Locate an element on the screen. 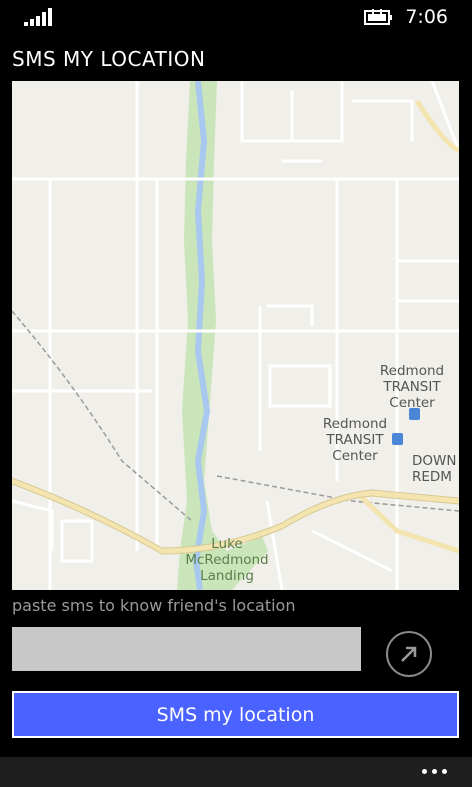  go-button is located at coordinates (409, 654).